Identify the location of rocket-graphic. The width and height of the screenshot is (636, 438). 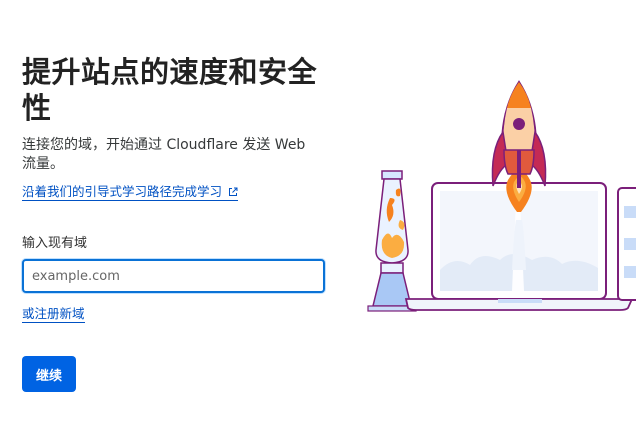
(519, 134).